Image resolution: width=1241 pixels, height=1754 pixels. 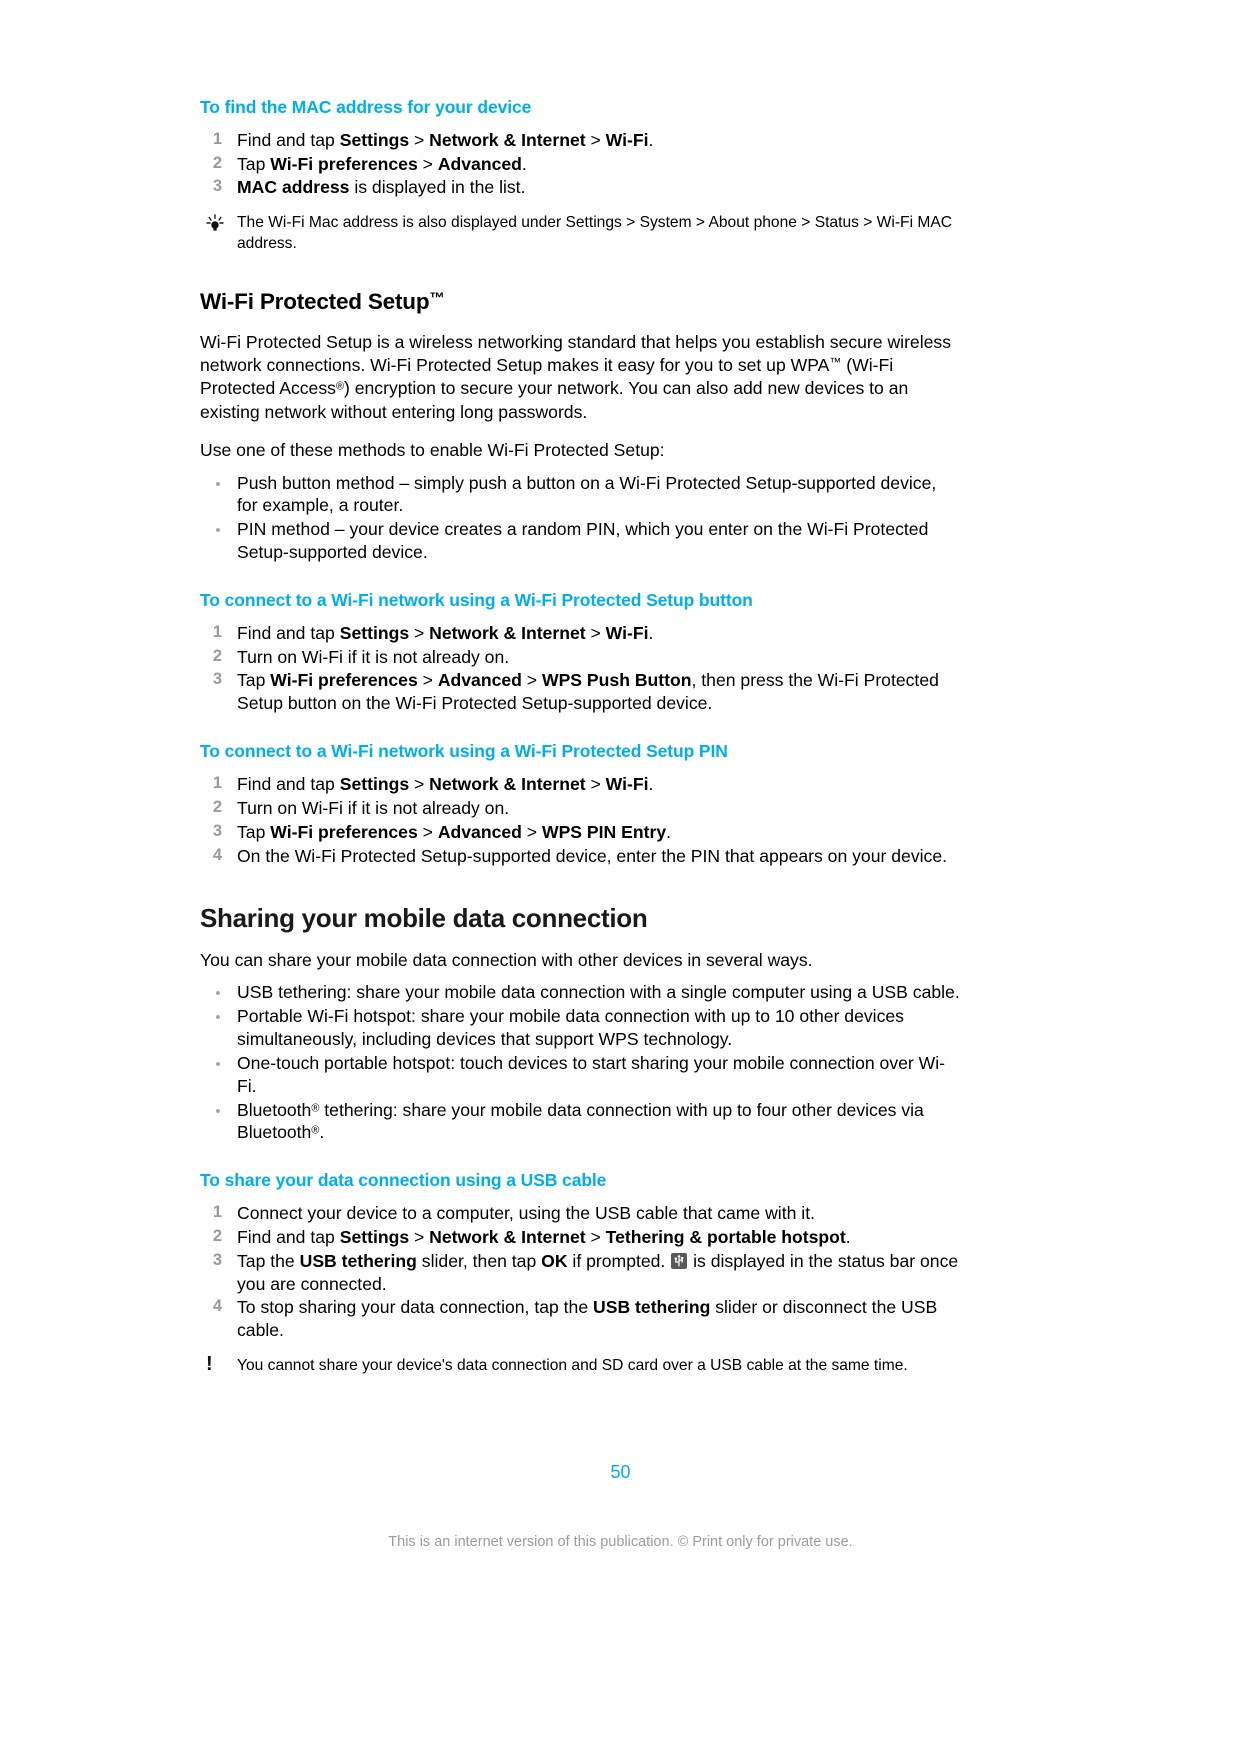 I want to click on text-part: ., so click(x=322, y=1132).